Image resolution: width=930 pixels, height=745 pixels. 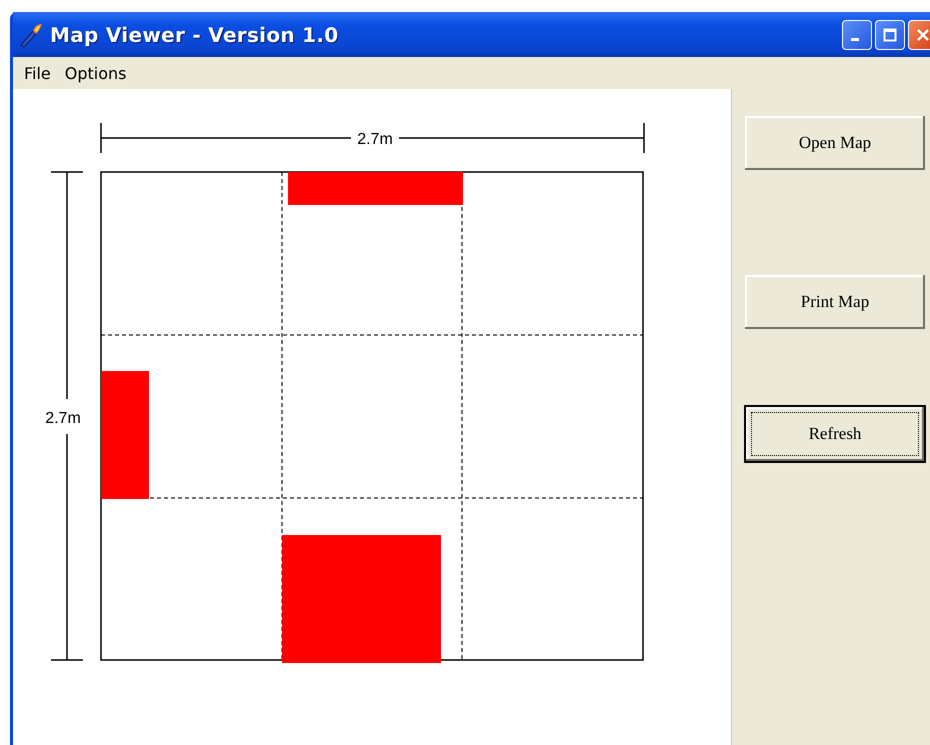 What do you see at coordinates (835, 434) in the screenshot?
I see `push-button: Refresh` at bounding box center [835, 434].